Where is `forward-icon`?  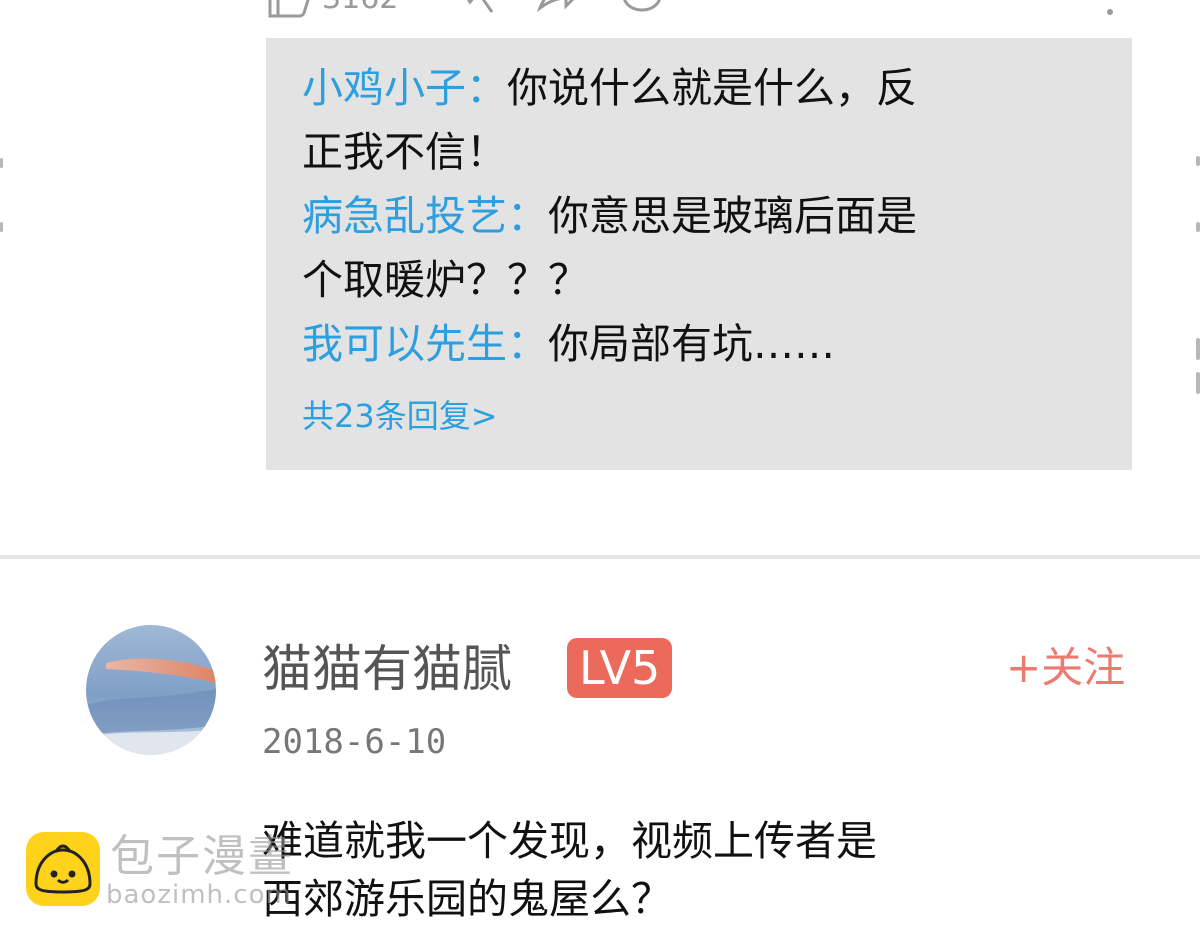
forward-icon is located at coordinates (555, 6).